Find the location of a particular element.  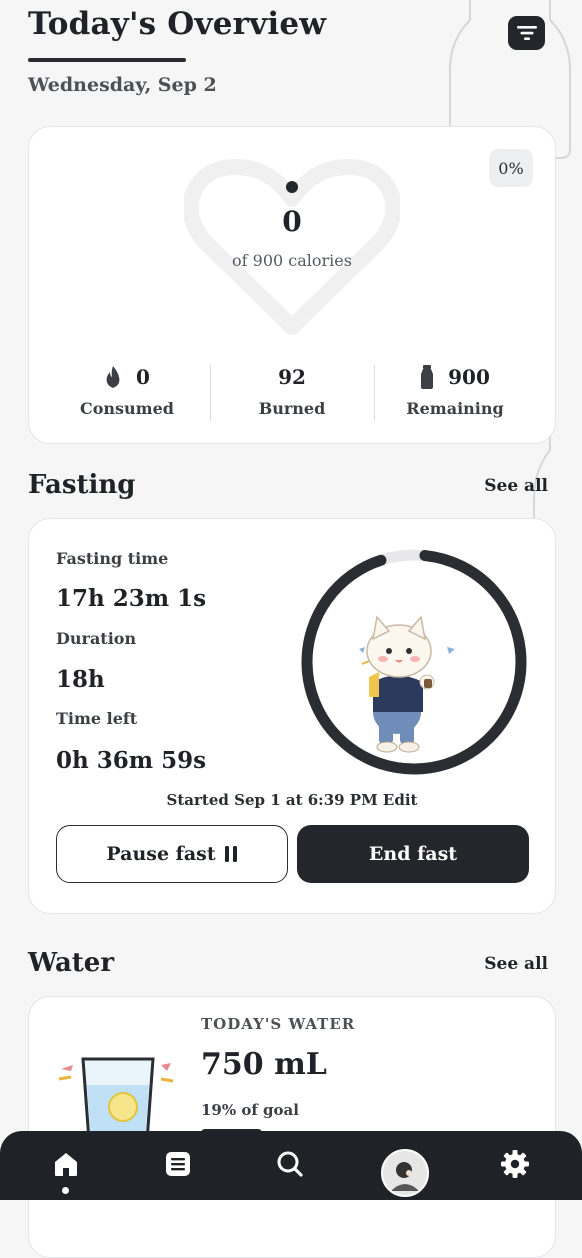

stat-divider is located at coordinates (210, 393).